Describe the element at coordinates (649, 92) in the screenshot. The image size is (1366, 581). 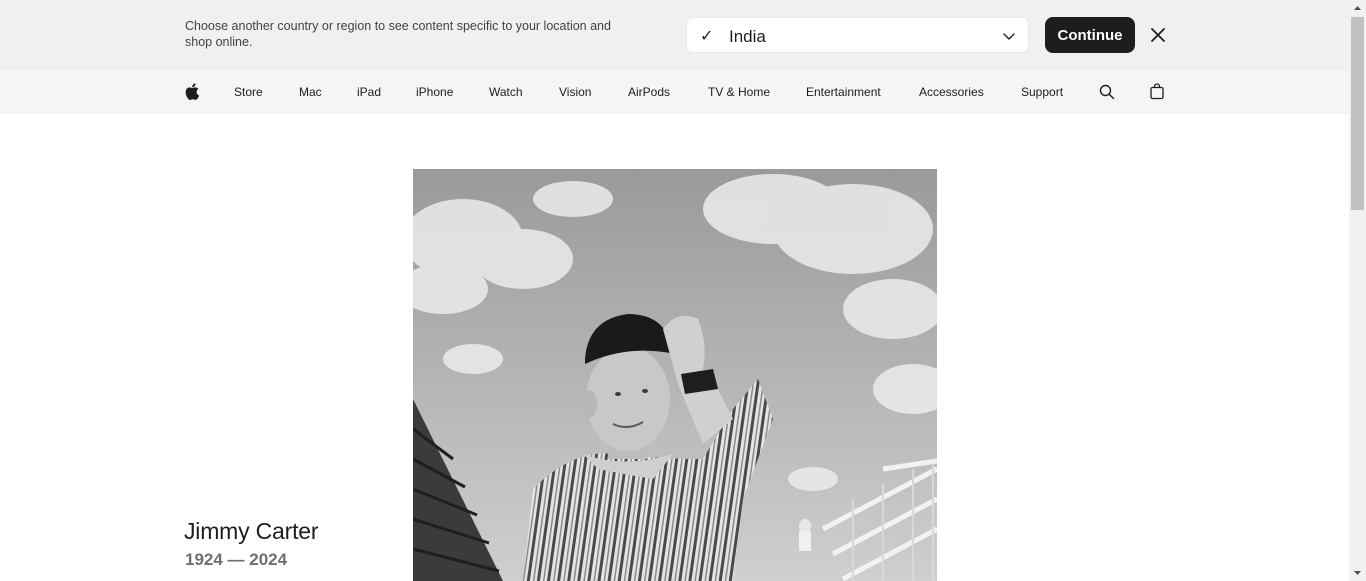
I see `nav-item-airpods: AirPods` at that location.